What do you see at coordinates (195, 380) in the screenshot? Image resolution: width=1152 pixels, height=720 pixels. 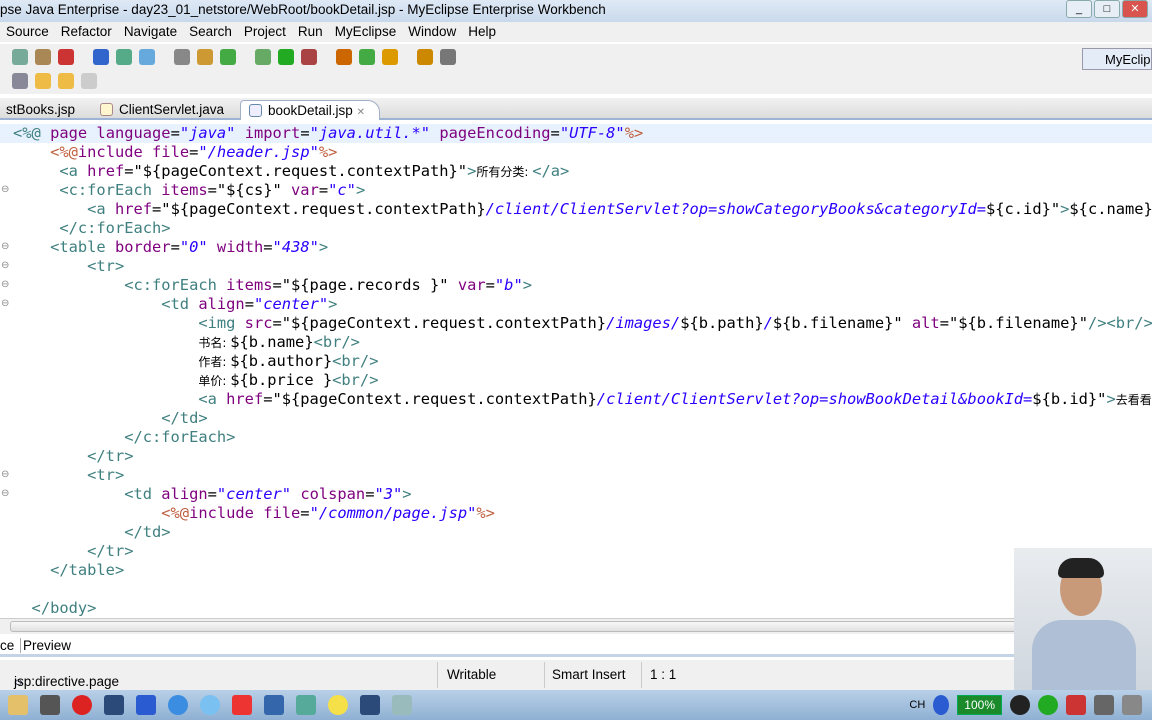 I see `code-line: 单价: ${b.price }<br/>` at bounding box center [195, 380].